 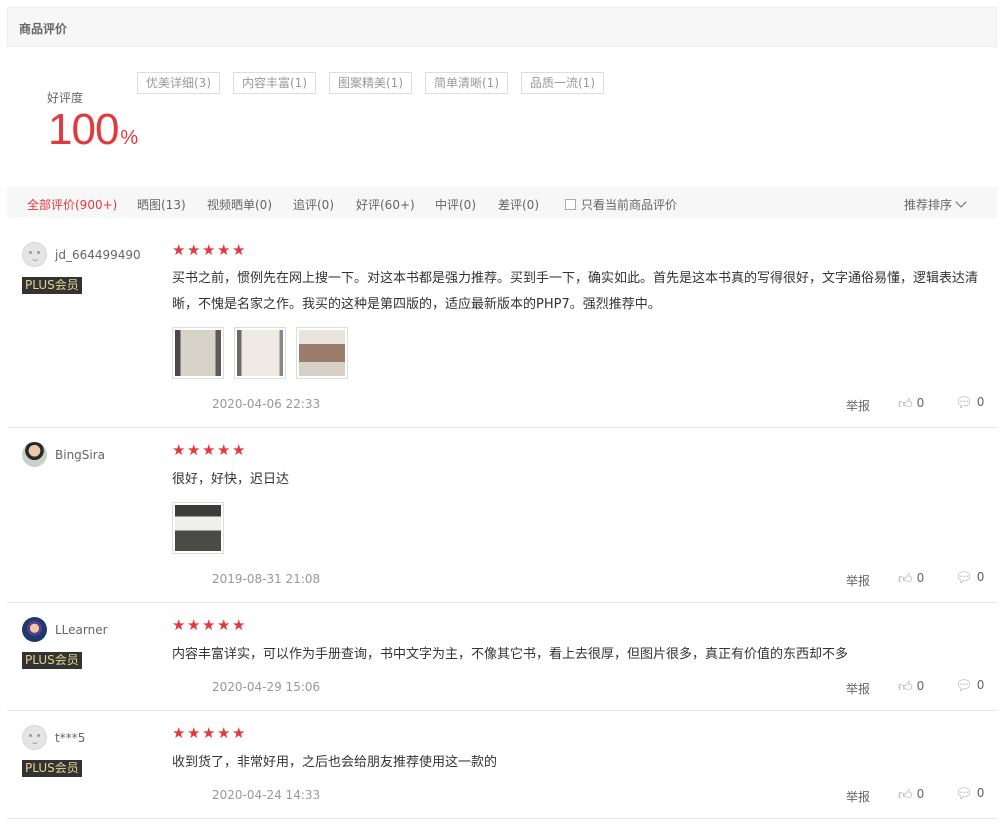 I want to click on tag-item: 优美详细(3), so click(x=178, y=83).